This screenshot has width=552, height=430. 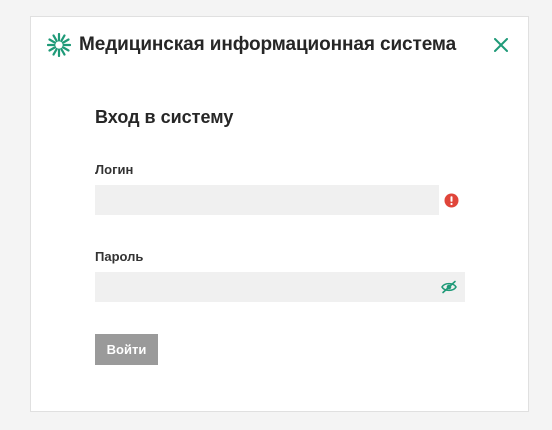 What do you see at coordinates (267, 200) in the screenshot?
I see `login-input` at bounding box center [267, 200].